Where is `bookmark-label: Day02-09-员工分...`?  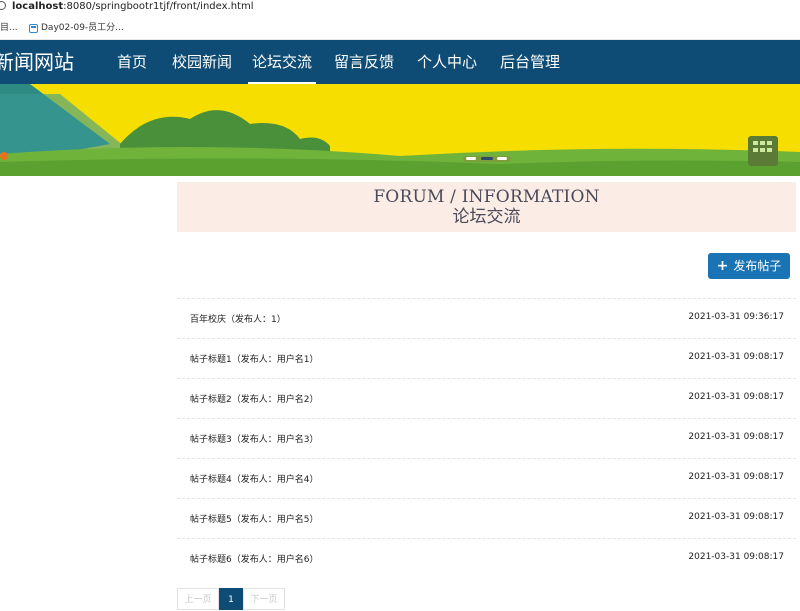 bookmark-label: Day02-09-员工分... is located at coordinates (82, 28).